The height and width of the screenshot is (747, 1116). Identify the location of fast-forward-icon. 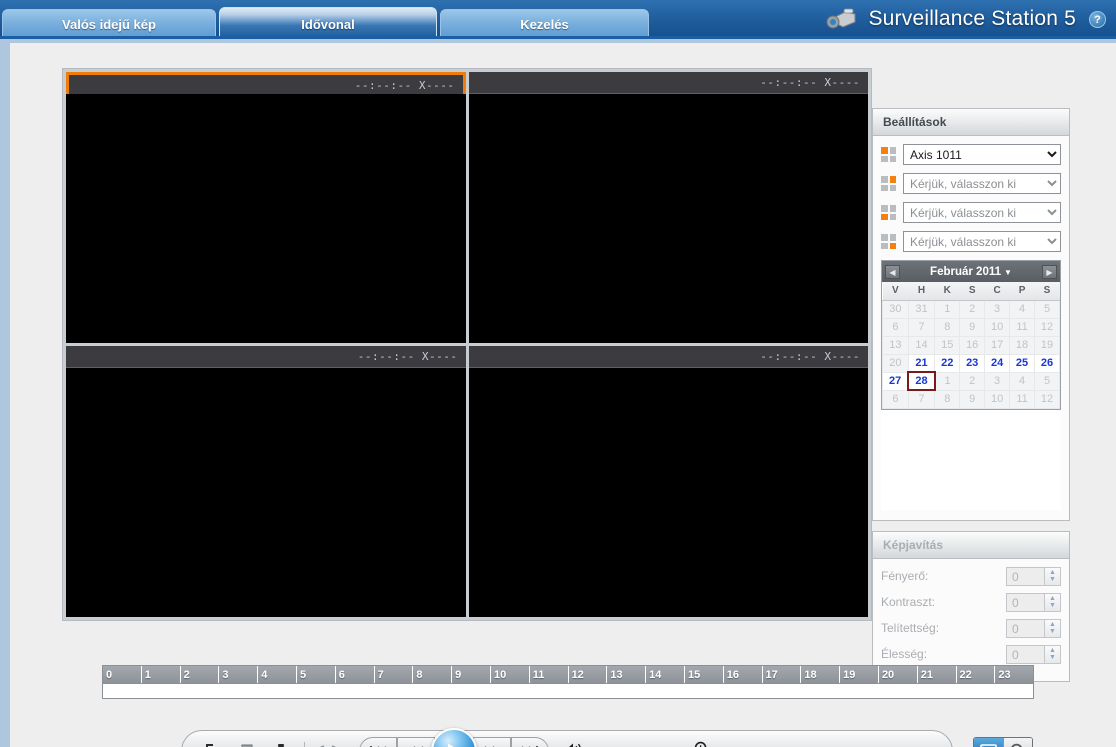
(492, 742).